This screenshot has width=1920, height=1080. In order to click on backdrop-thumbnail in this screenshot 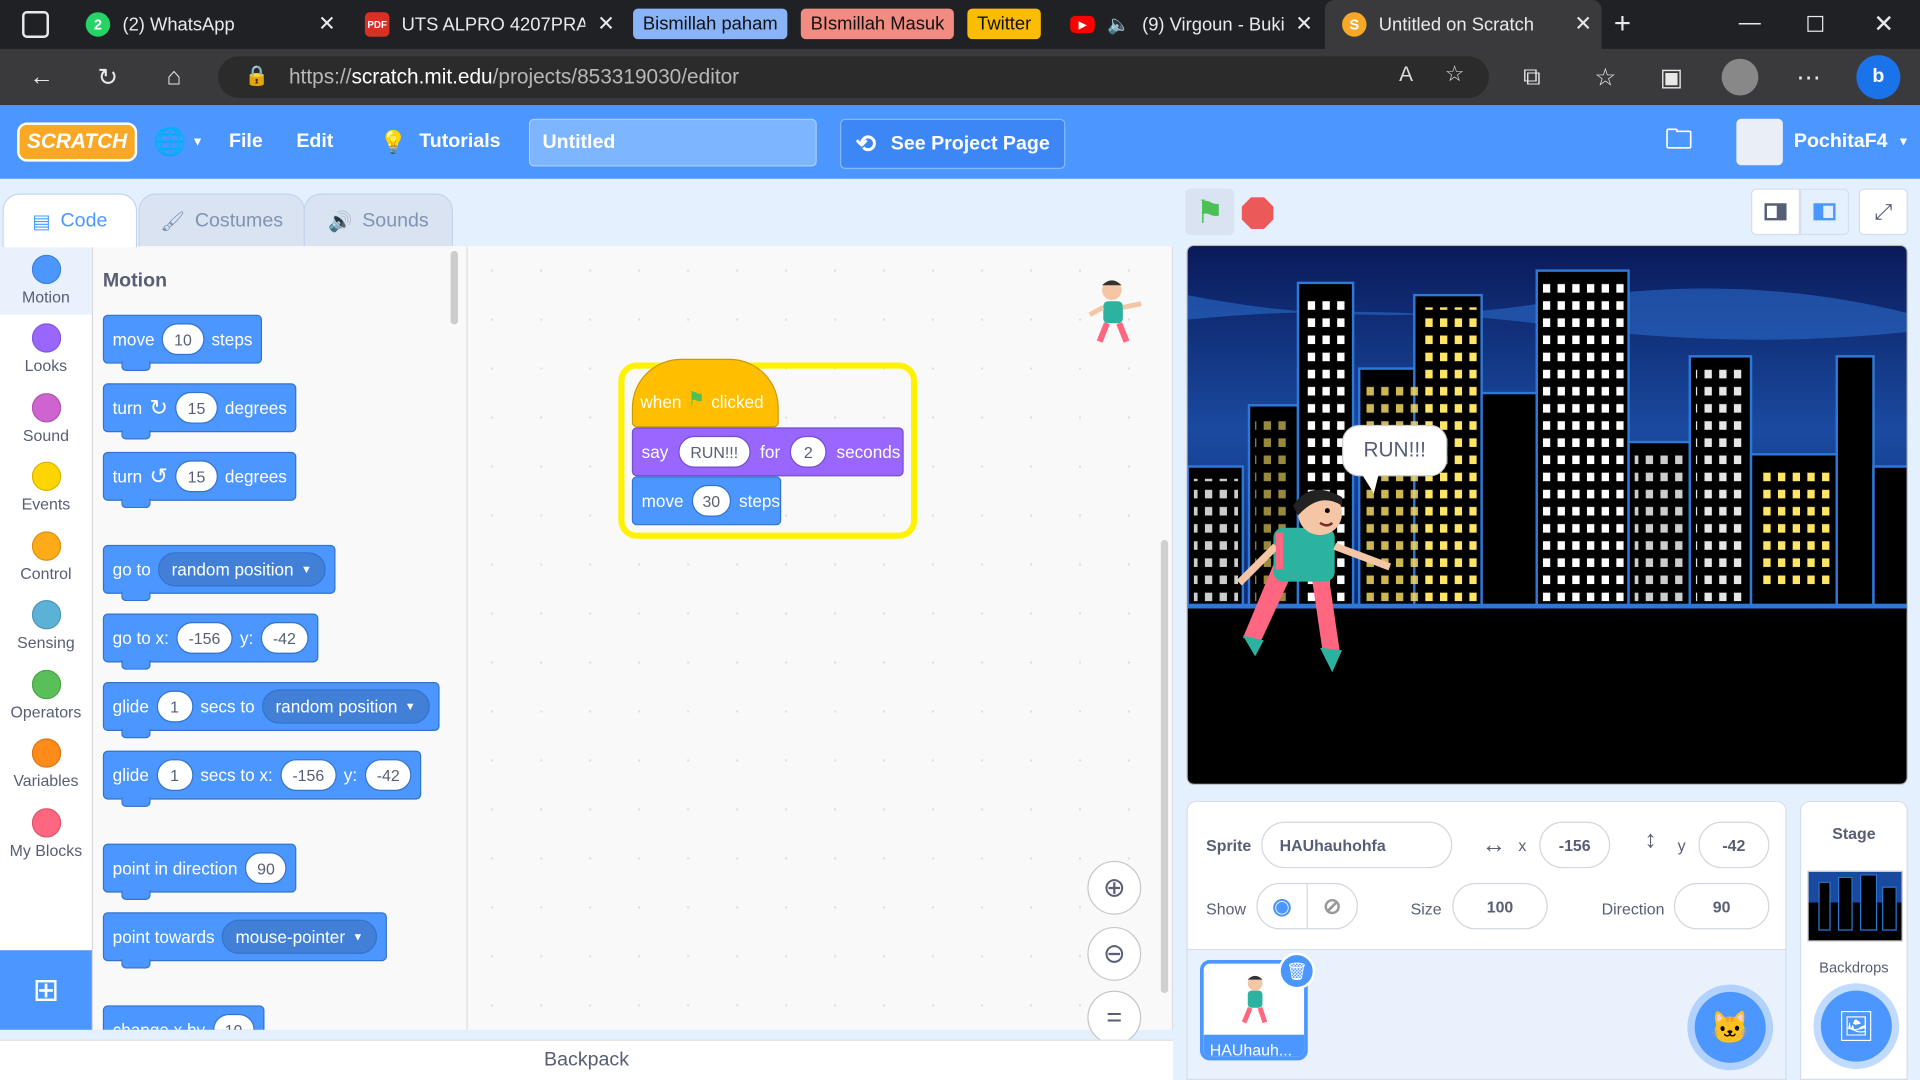, I will do `click(1855, 906)`.